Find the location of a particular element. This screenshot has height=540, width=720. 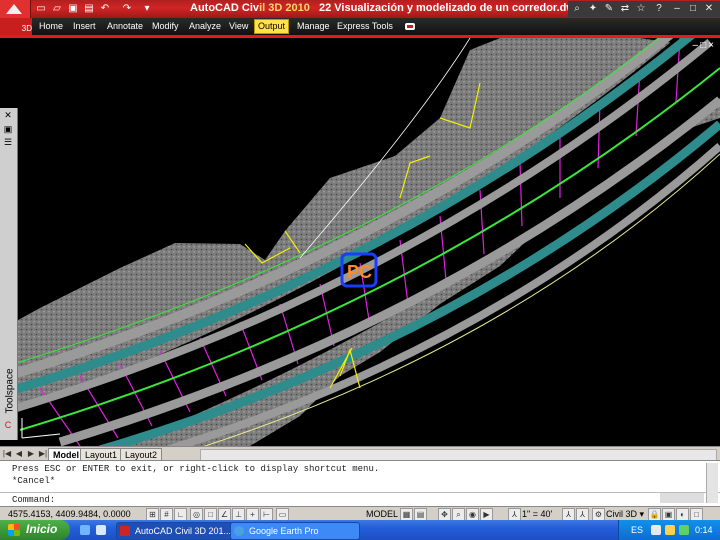

command-vertical-scrollbar is located at coordinates (712, 483).